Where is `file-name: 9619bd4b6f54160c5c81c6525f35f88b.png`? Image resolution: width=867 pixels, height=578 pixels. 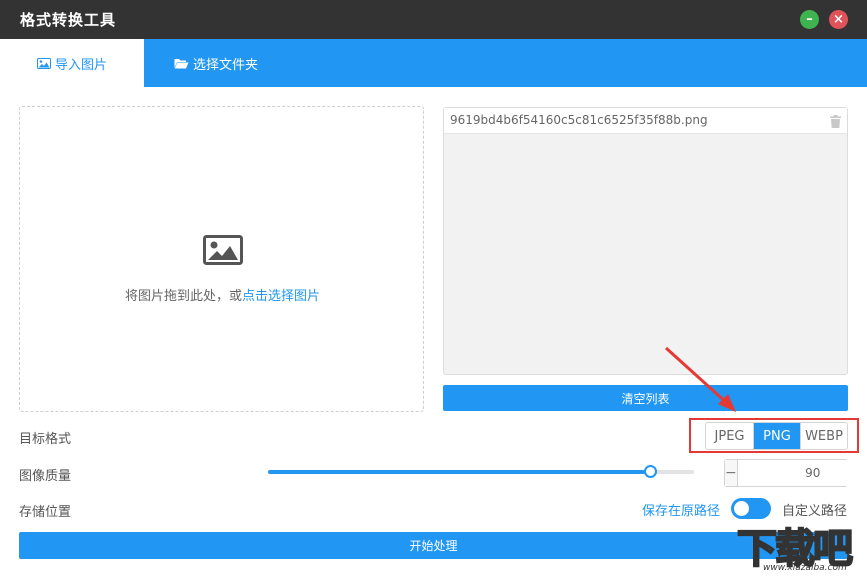 file-name: 9619bd4b6f54160c5c81c6525f35f88b.png is located at coordinates (579, 120).